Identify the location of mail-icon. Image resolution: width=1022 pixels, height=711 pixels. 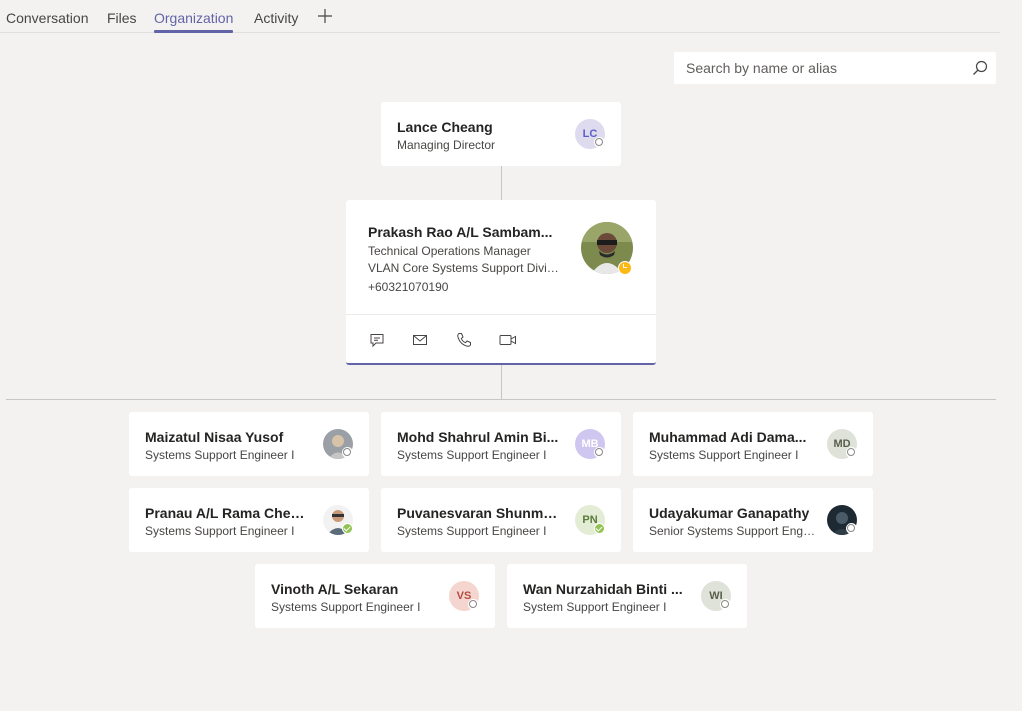
(420, 340).